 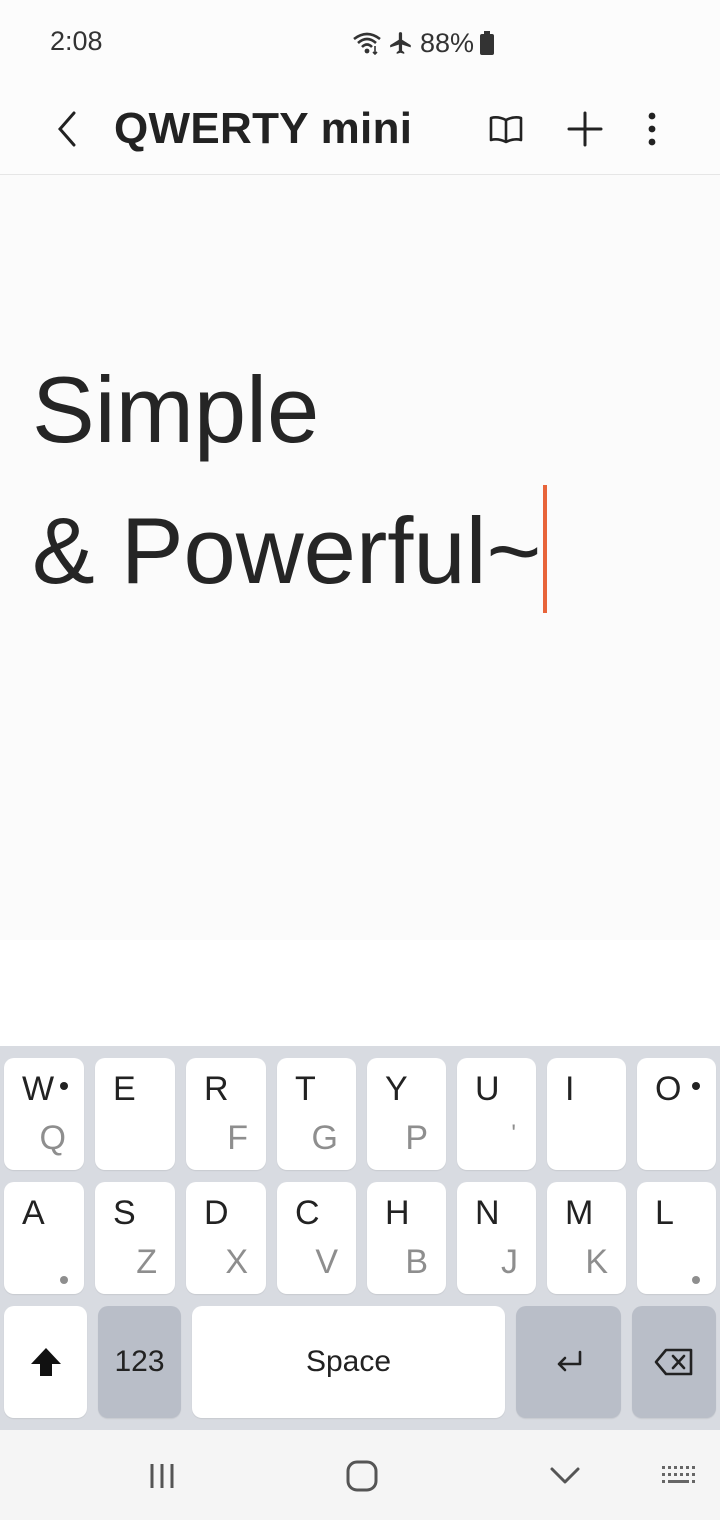 I want to click on enter-icon, so click(x=569, y=1361).